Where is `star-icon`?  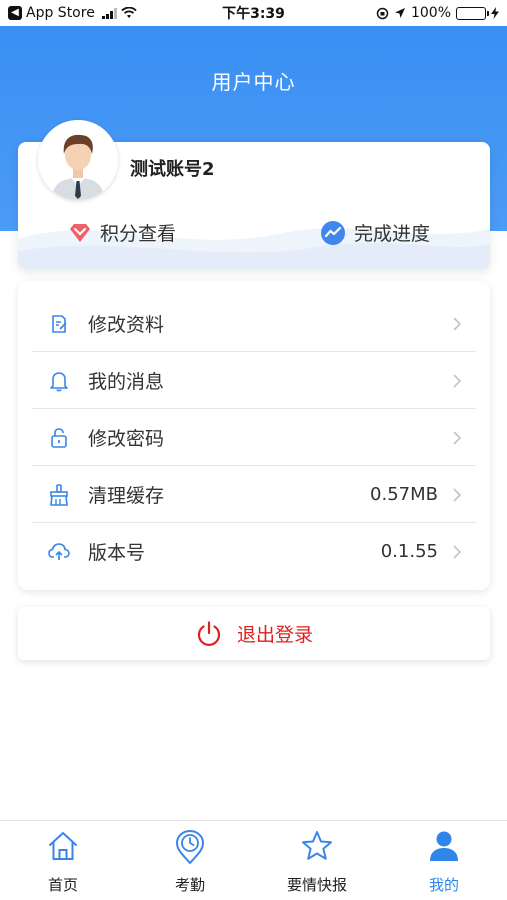
star-icon is located at coordinates (317, 845).